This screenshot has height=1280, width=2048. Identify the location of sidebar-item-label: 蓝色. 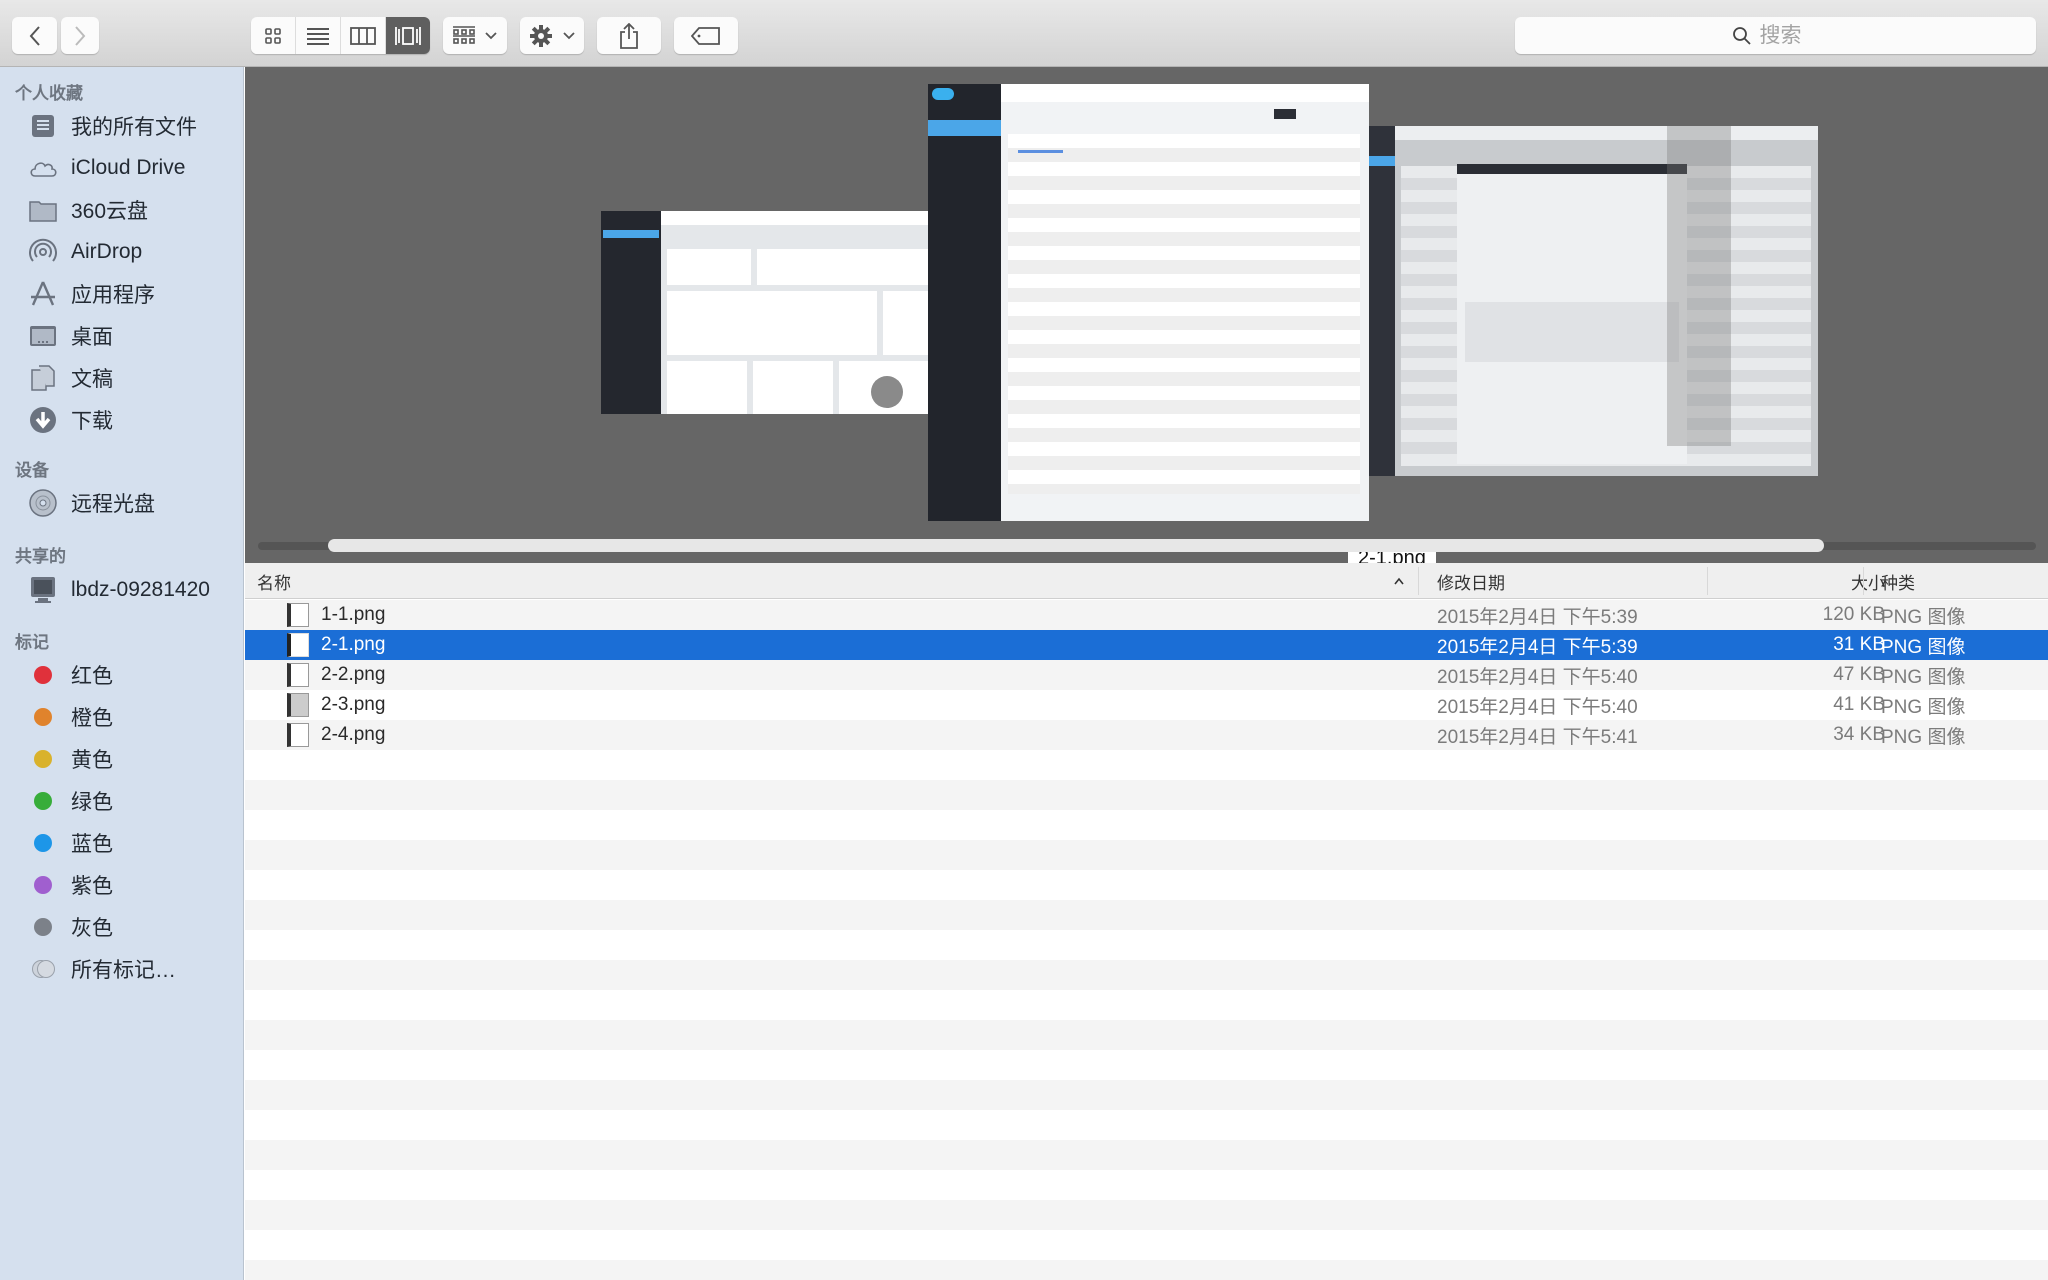
(92, 844).